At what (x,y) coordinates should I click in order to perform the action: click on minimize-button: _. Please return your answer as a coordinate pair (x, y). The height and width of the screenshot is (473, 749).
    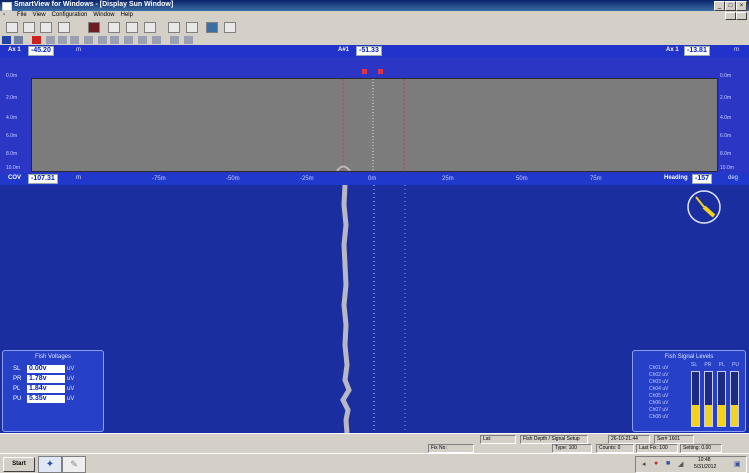
    Looking at the image, I should click on (719, 6).